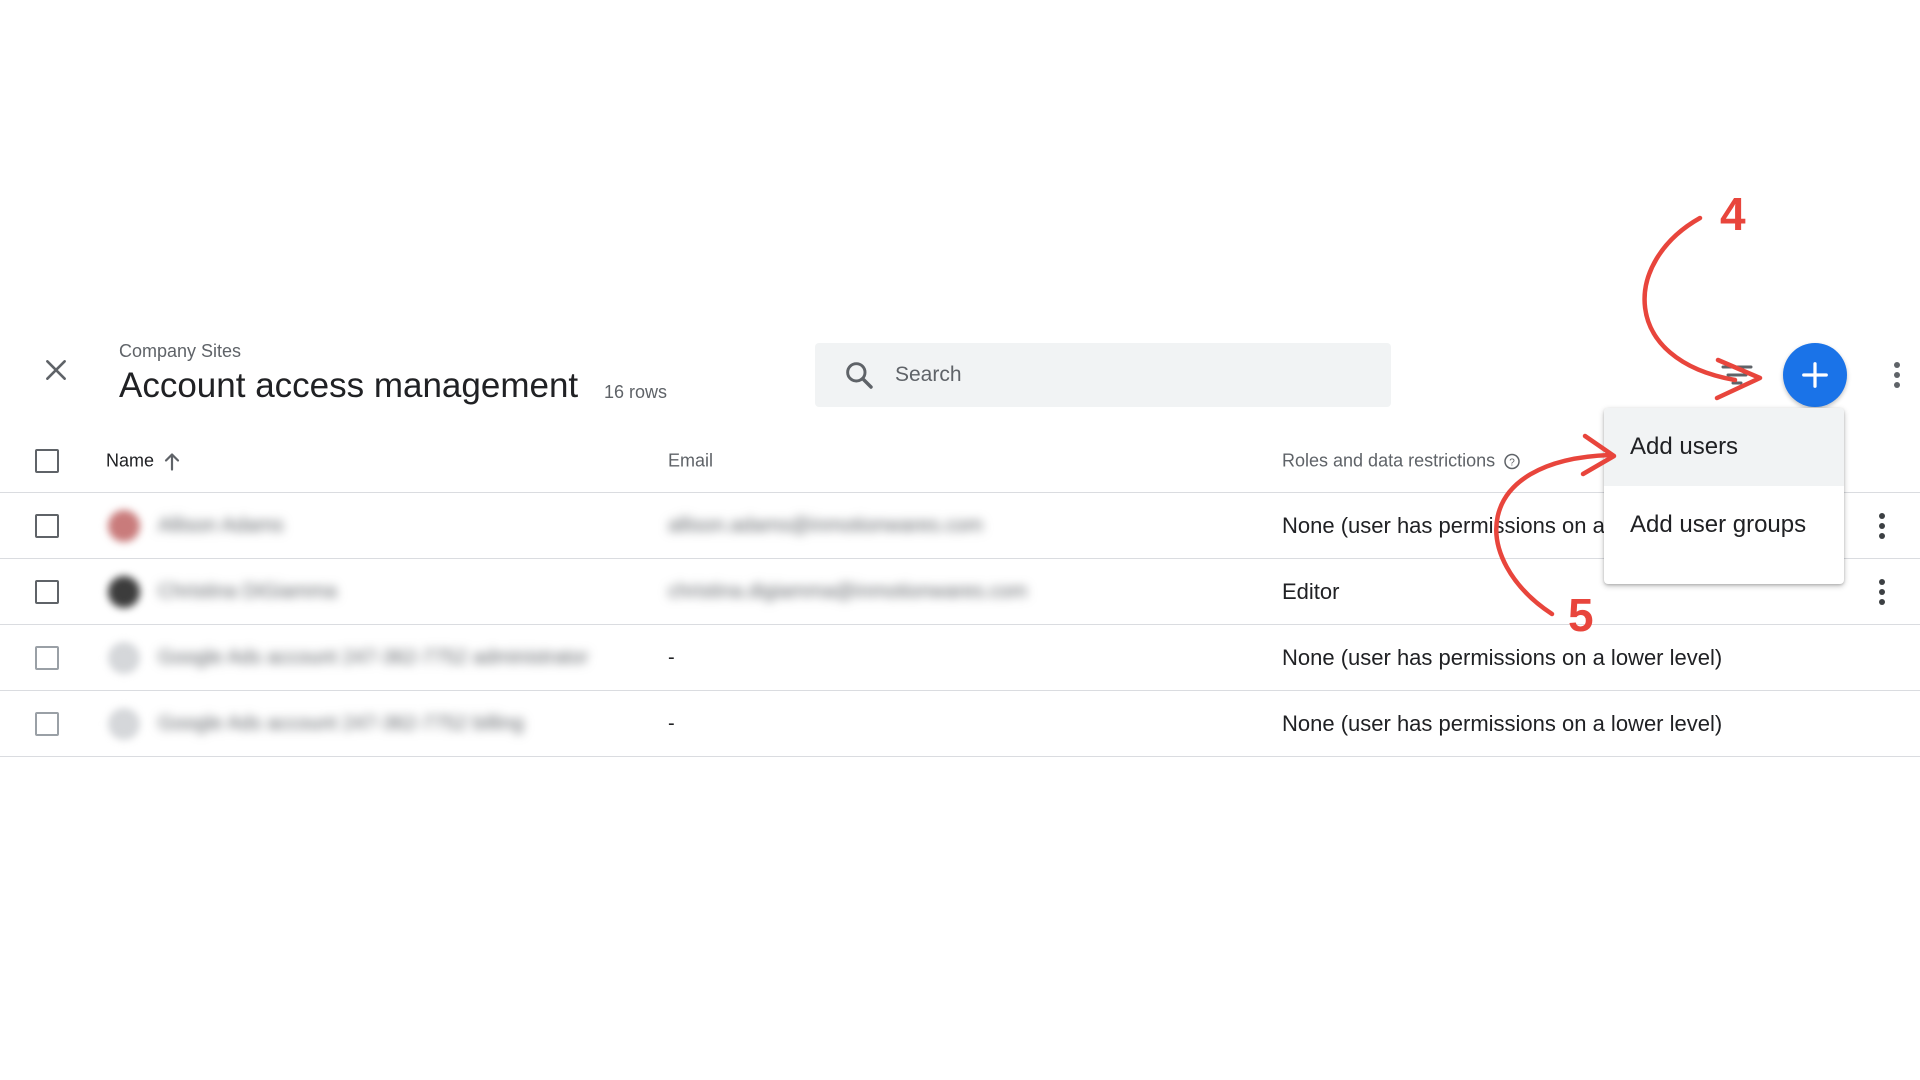 The height and width of the screenshot is (1080, 1920). I want to click on filter-icon, so click(1737, 375).